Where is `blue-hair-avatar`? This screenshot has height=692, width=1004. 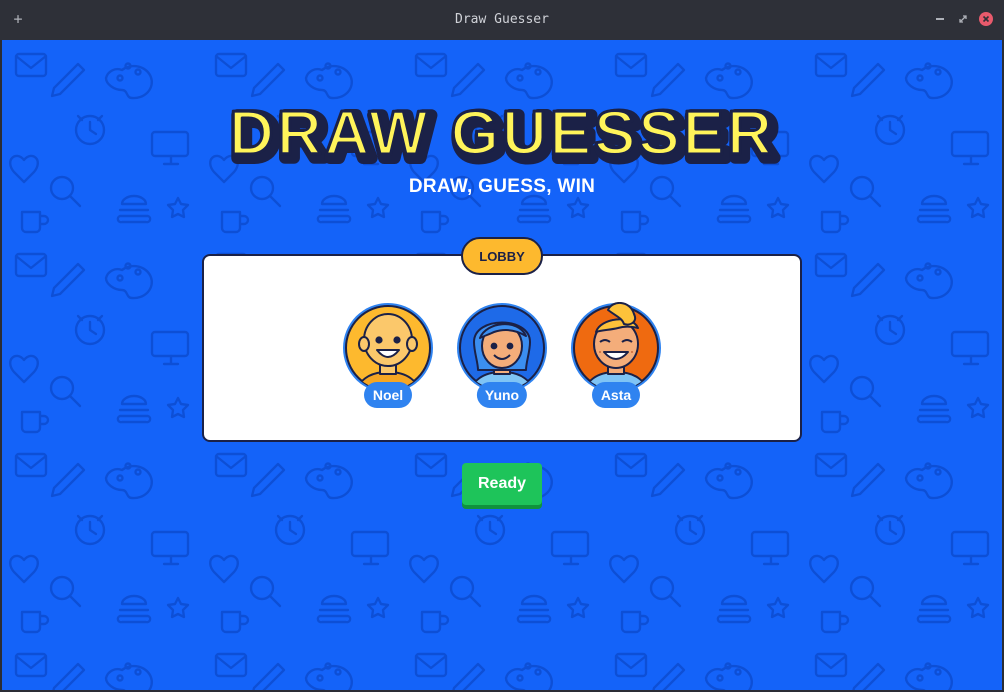
blue-hair-avatar is located at coordinates (502, 348).